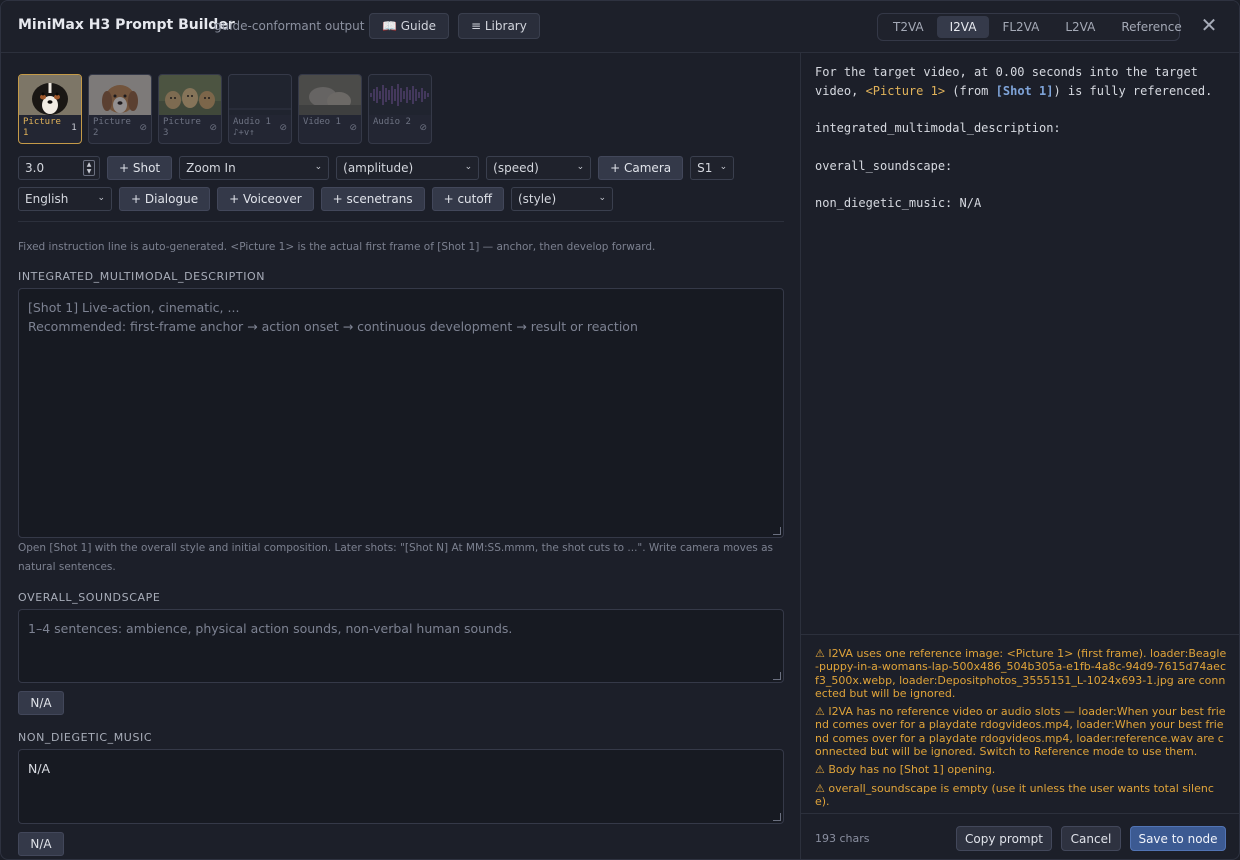 Image resolution: width=1240 pixels, height=860 pixels. Describe the element at coordinates (898, 202) in the screenshot. I see `preview-line: non_diegetic_music: N/A` at that location.